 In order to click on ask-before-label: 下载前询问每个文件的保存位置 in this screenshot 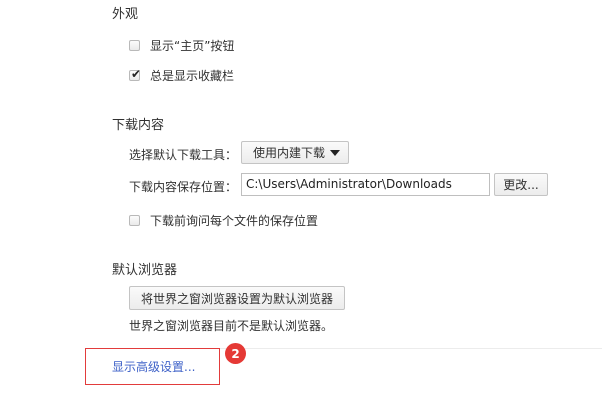, I will do `click(234, 220)`.